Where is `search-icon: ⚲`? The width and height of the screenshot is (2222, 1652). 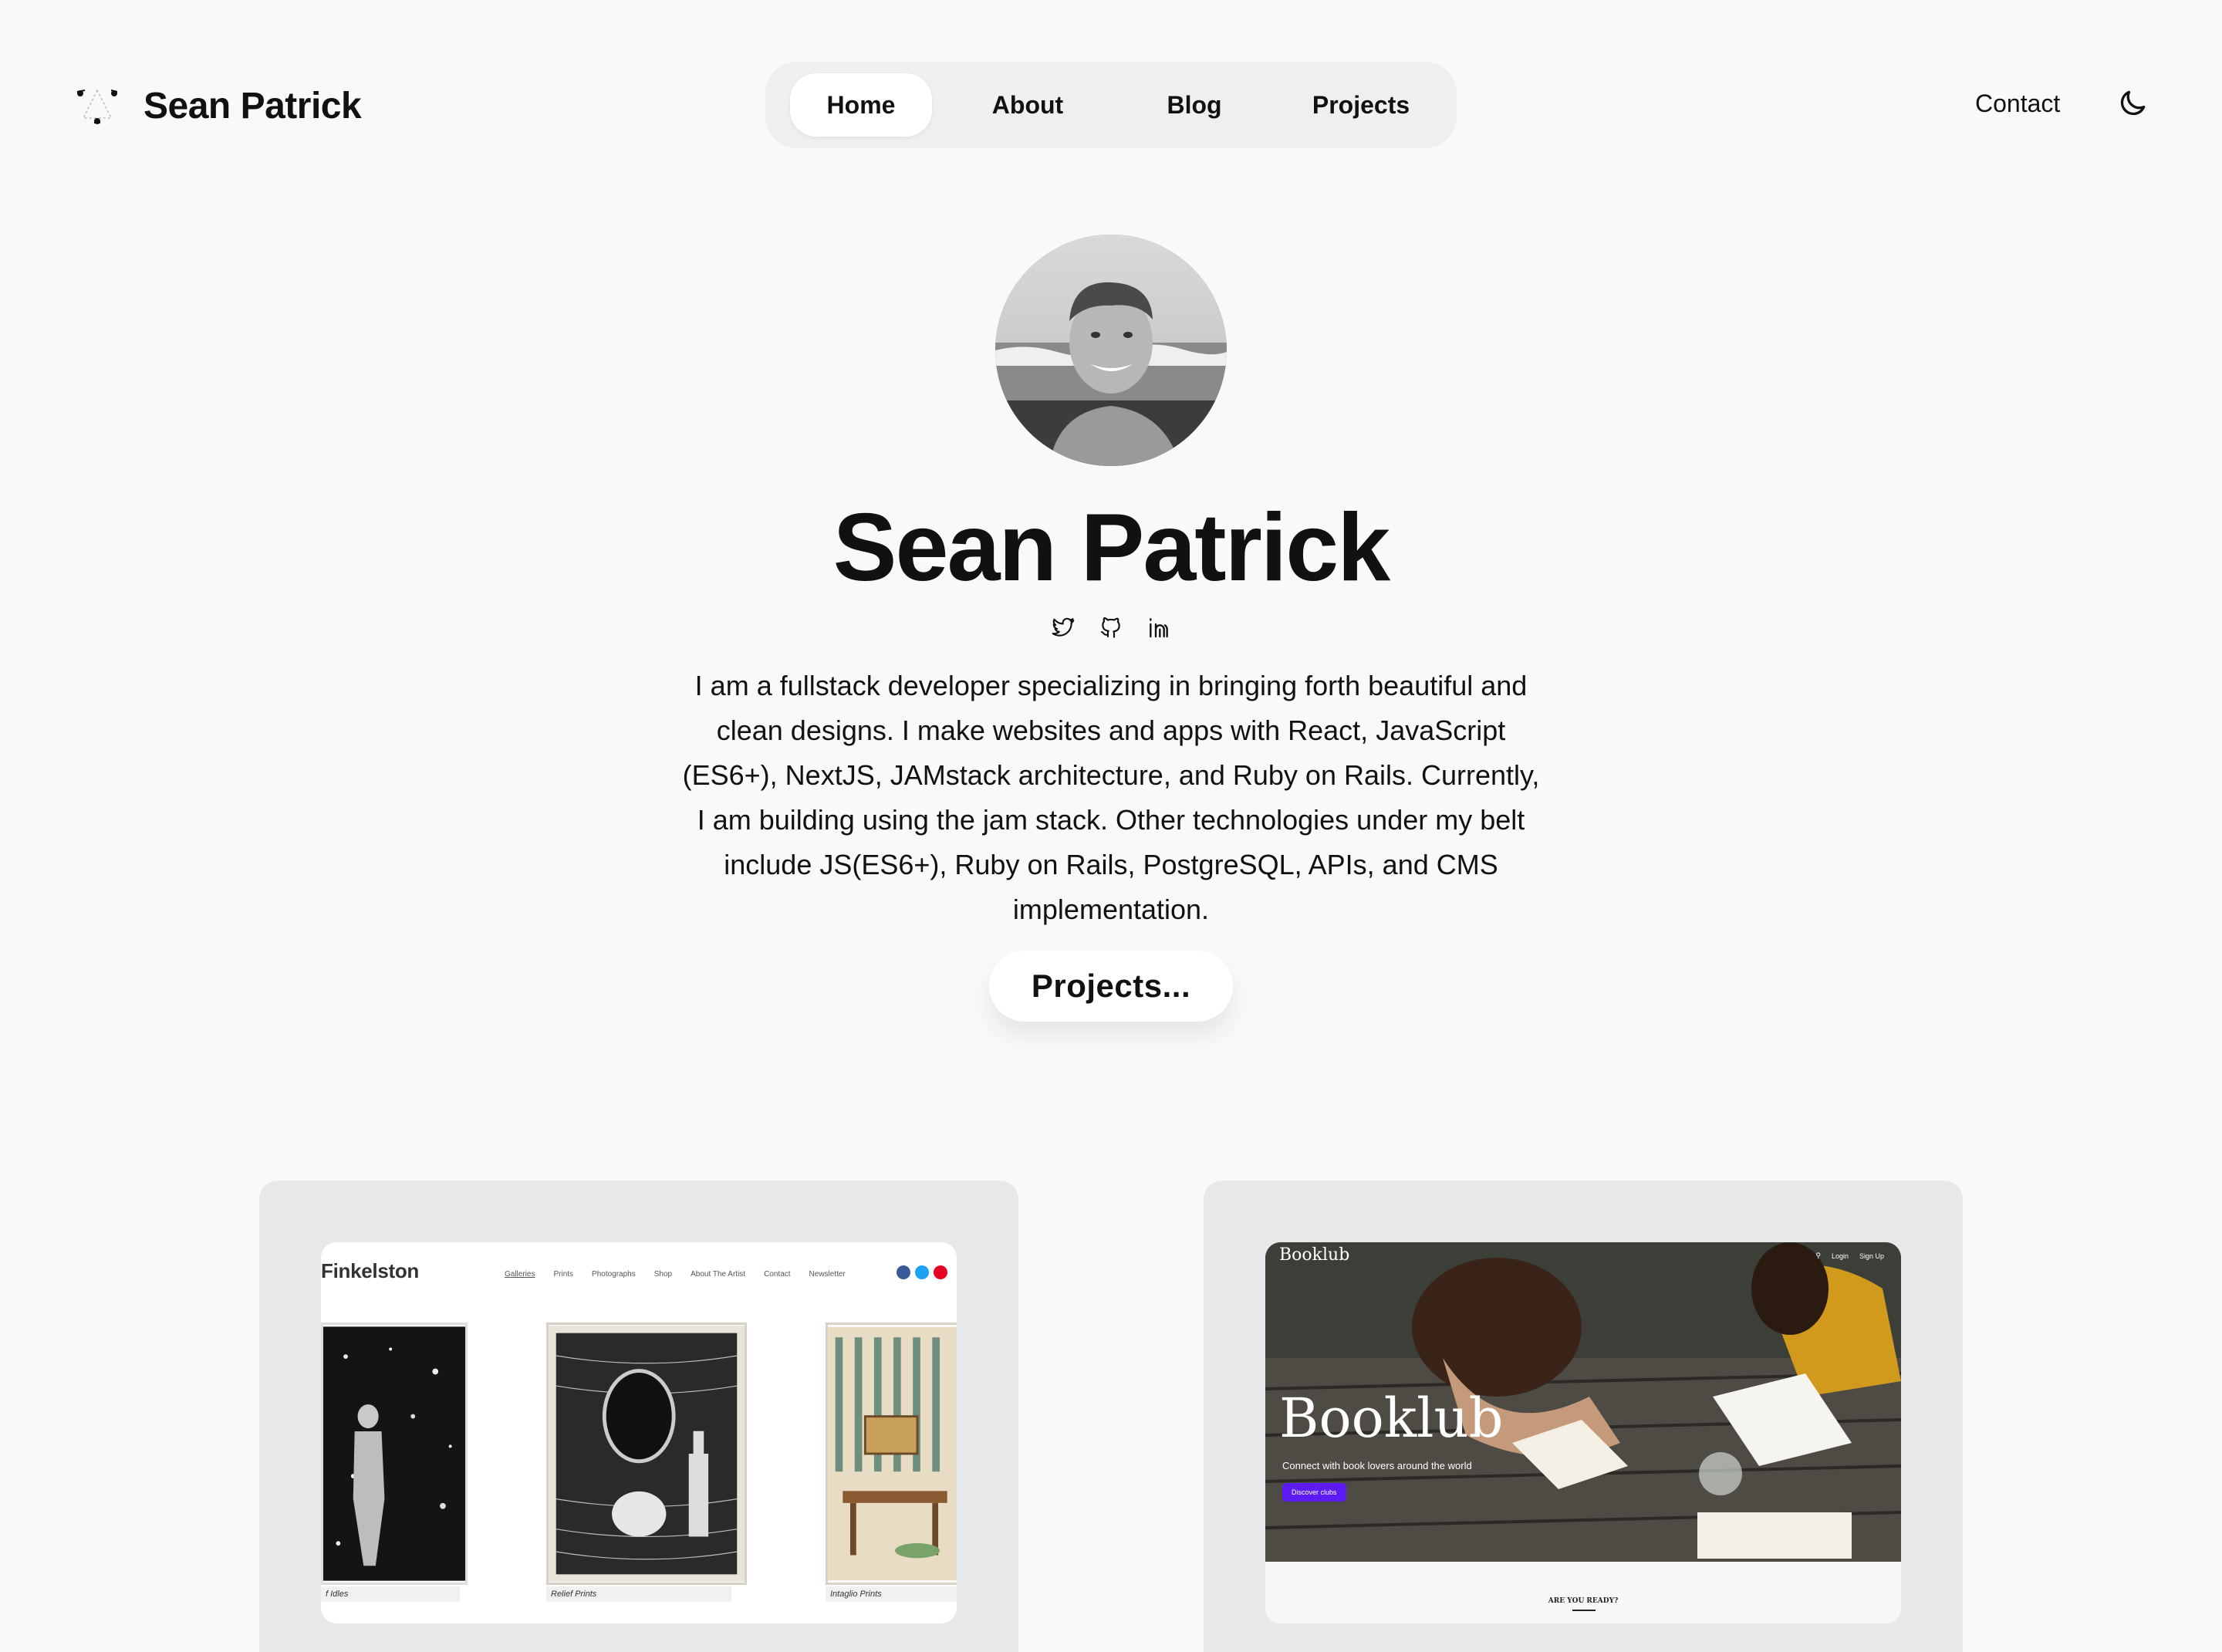
search-icon: ⚲ is located at coordinates (1818, 1255).